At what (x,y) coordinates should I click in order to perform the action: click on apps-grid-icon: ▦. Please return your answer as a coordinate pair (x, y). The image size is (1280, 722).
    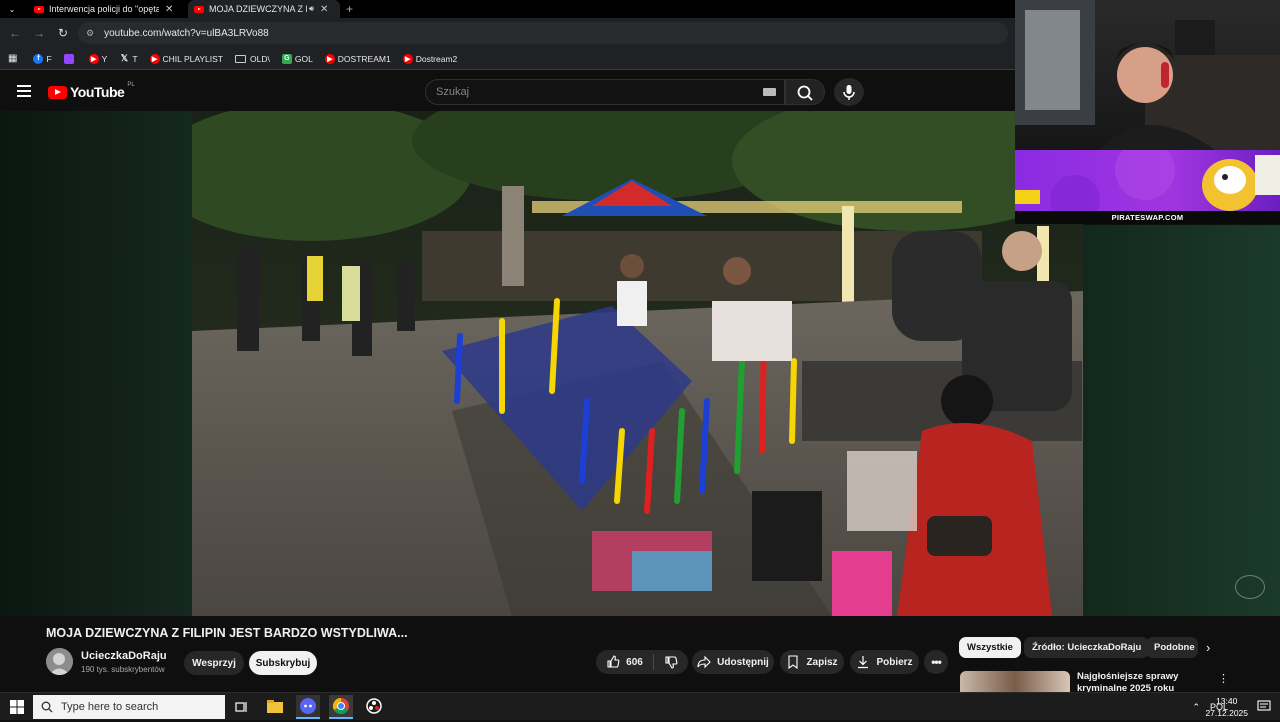
    Looking at the image, I should click on (12, 58).